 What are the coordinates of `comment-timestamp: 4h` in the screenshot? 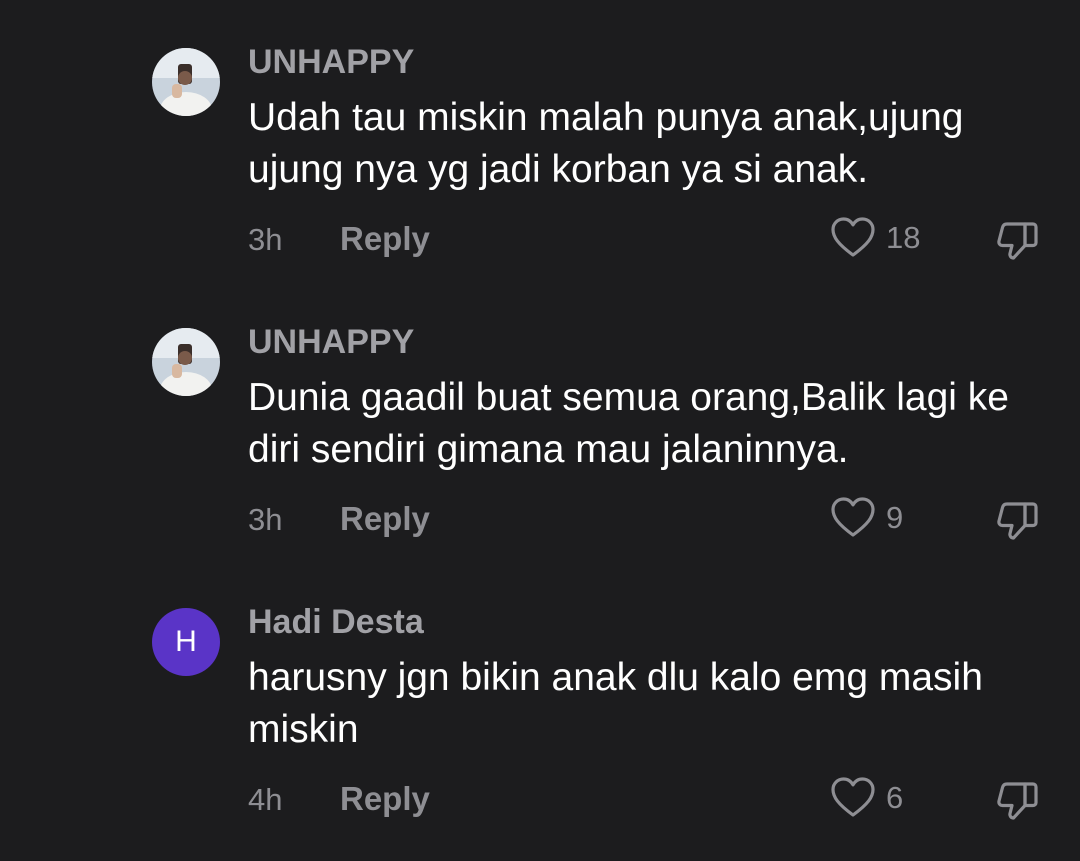 It's located at (265, 799).